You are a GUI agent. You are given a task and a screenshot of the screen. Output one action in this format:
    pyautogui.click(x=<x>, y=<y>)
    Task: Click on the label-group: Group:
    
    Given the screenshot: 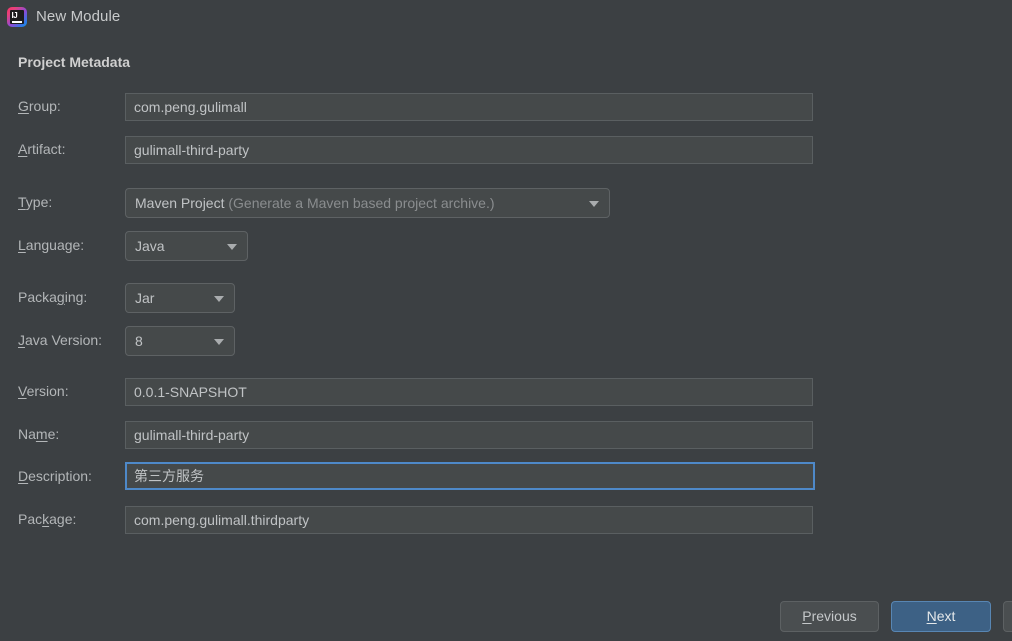 What is the action you would take?
    pyautogui.click(x=39, y=106)
    